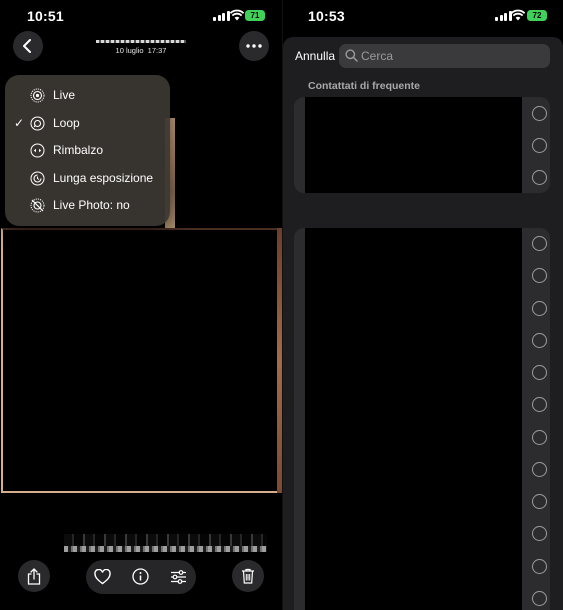  I want to click on info-button, so click(140, 576).